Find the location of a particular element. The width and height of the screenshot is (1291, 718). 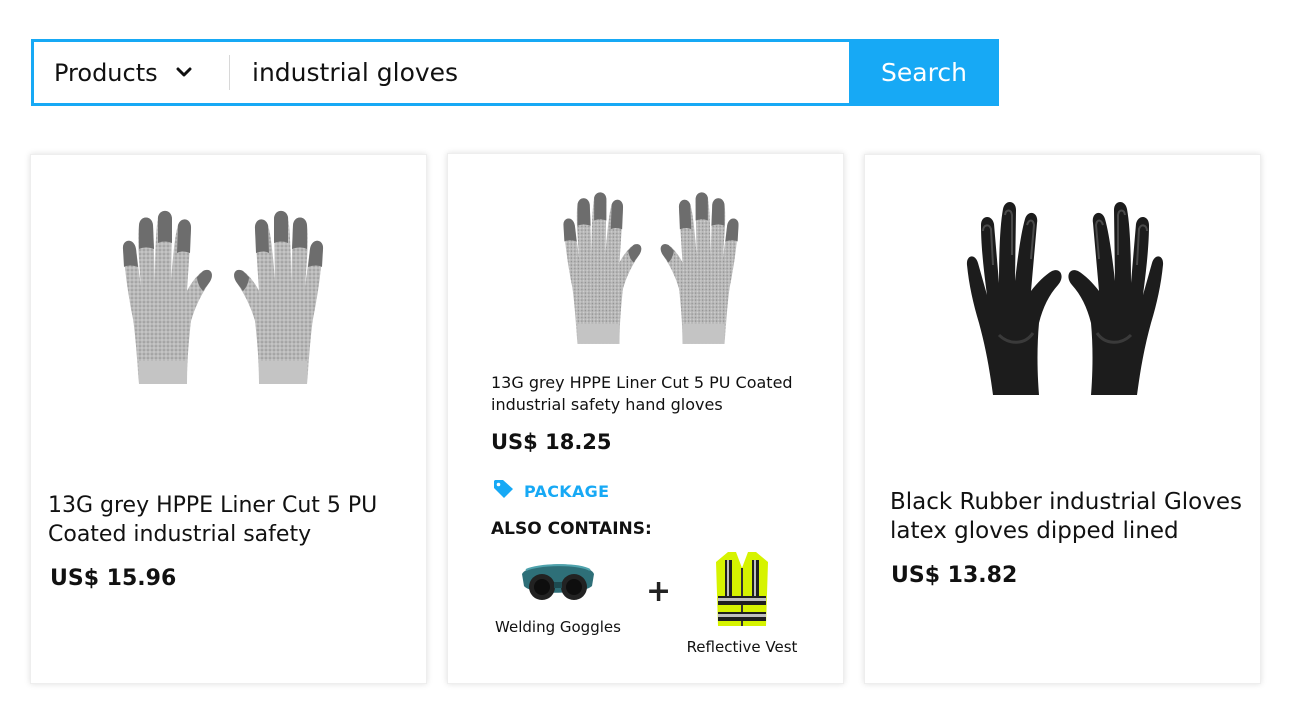

bundle-item: Welding Goggles is located at coordinates (558, 595).